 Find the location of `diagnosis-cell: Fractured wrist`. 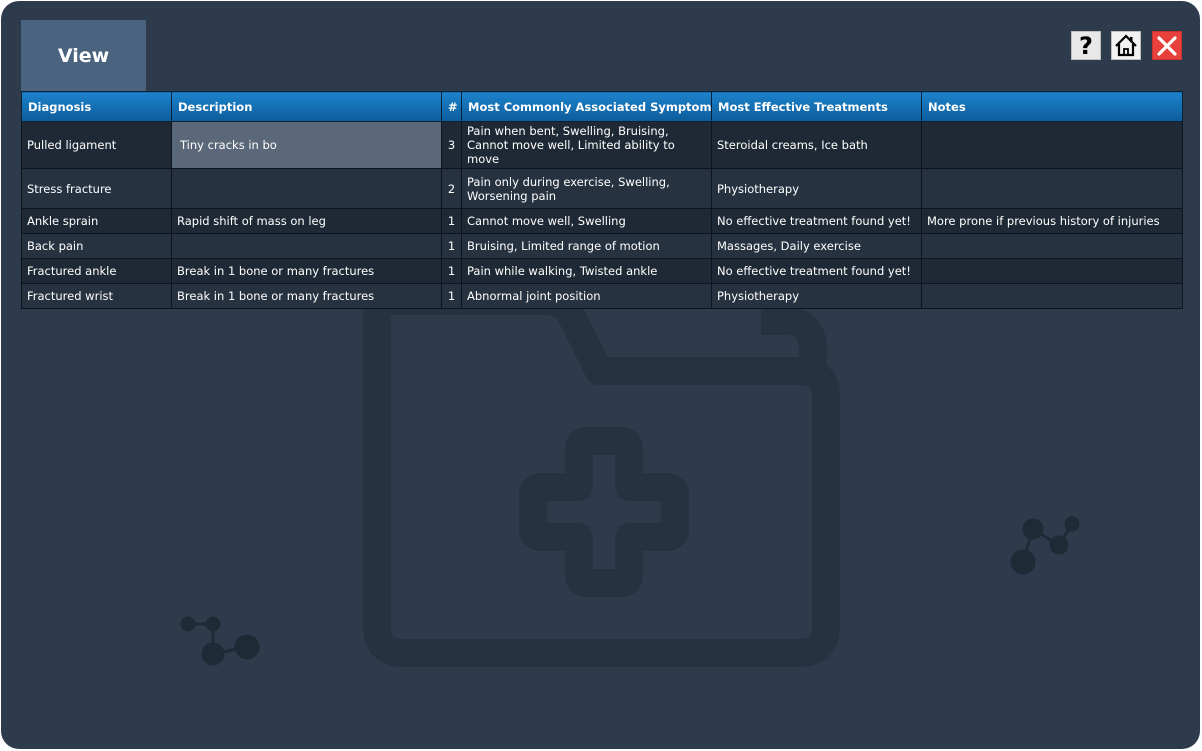

diagnosis-cell: Fractured wrist is located at coordinates (96, 296).